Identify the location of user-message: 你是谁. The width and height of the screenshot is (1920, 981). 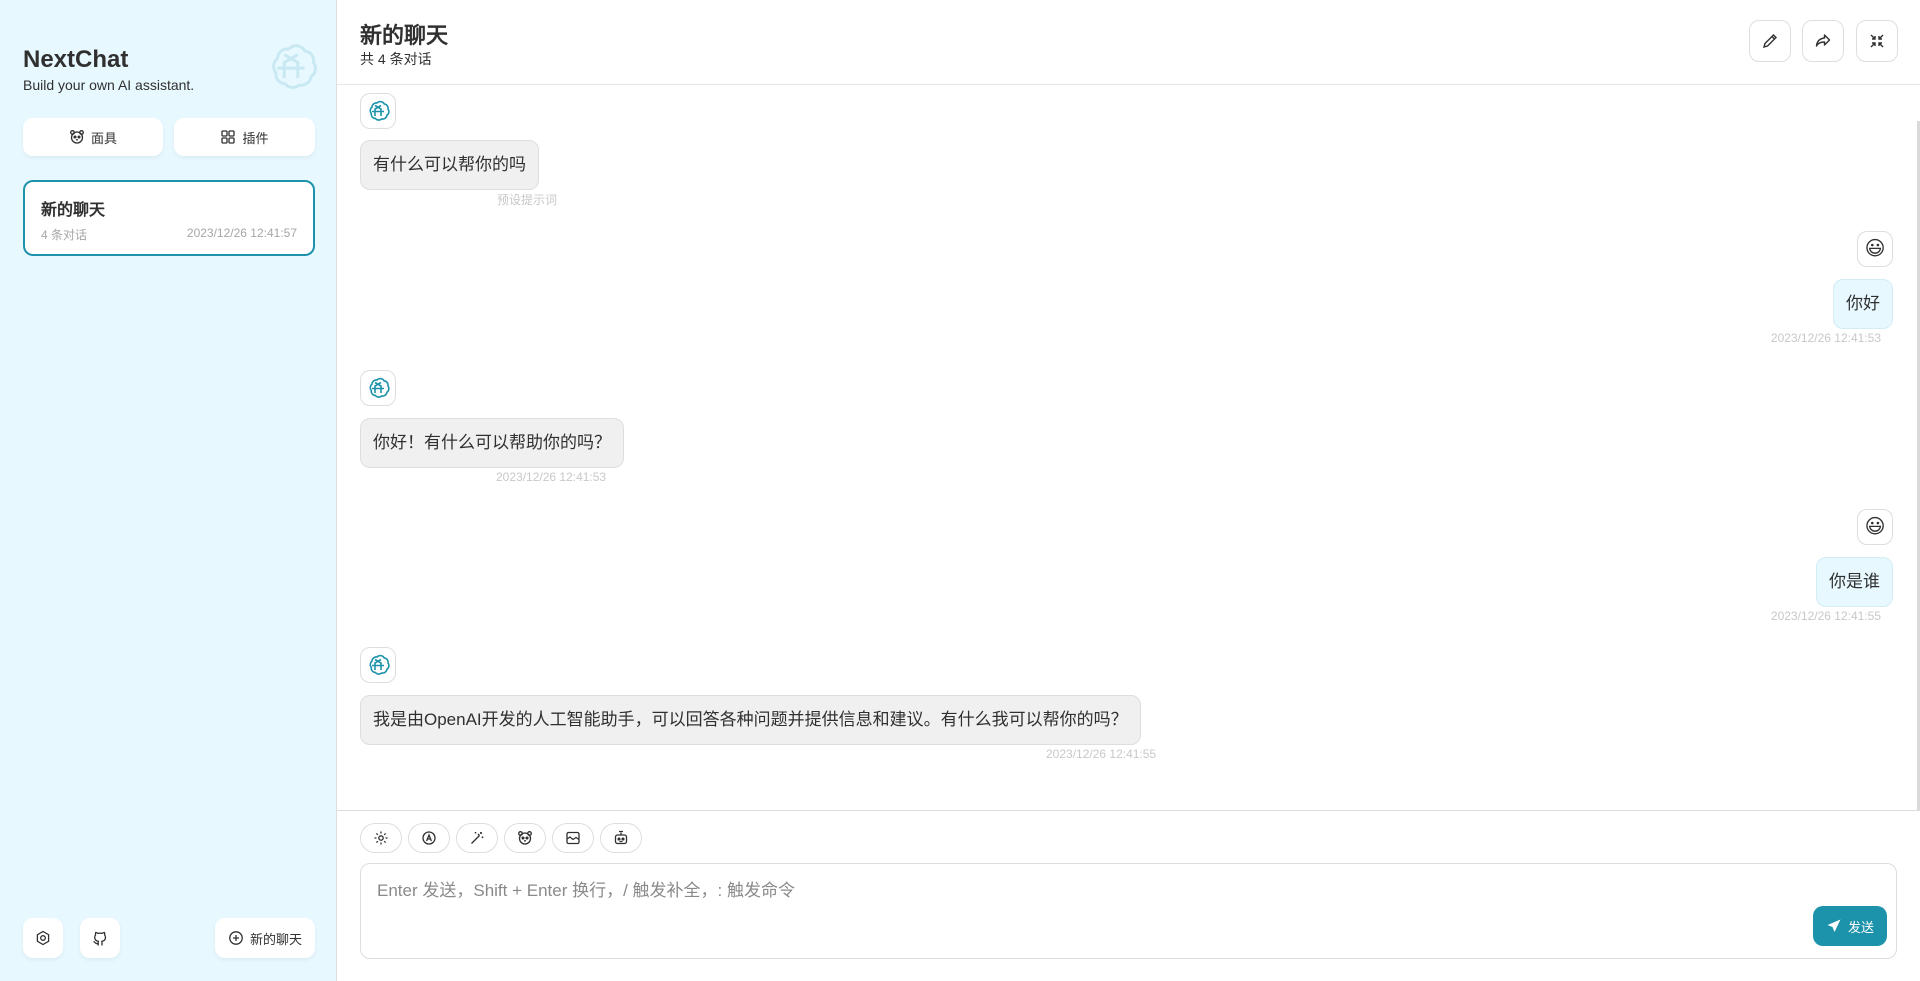
(1854, 582).